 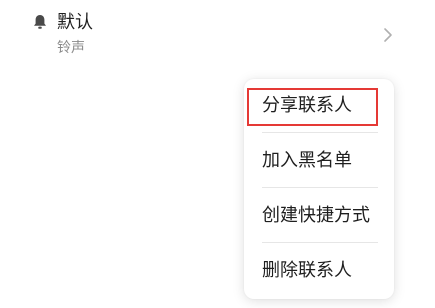 I want to click on menu-item-label: 加入黑名单, so click(x=307, y=160).